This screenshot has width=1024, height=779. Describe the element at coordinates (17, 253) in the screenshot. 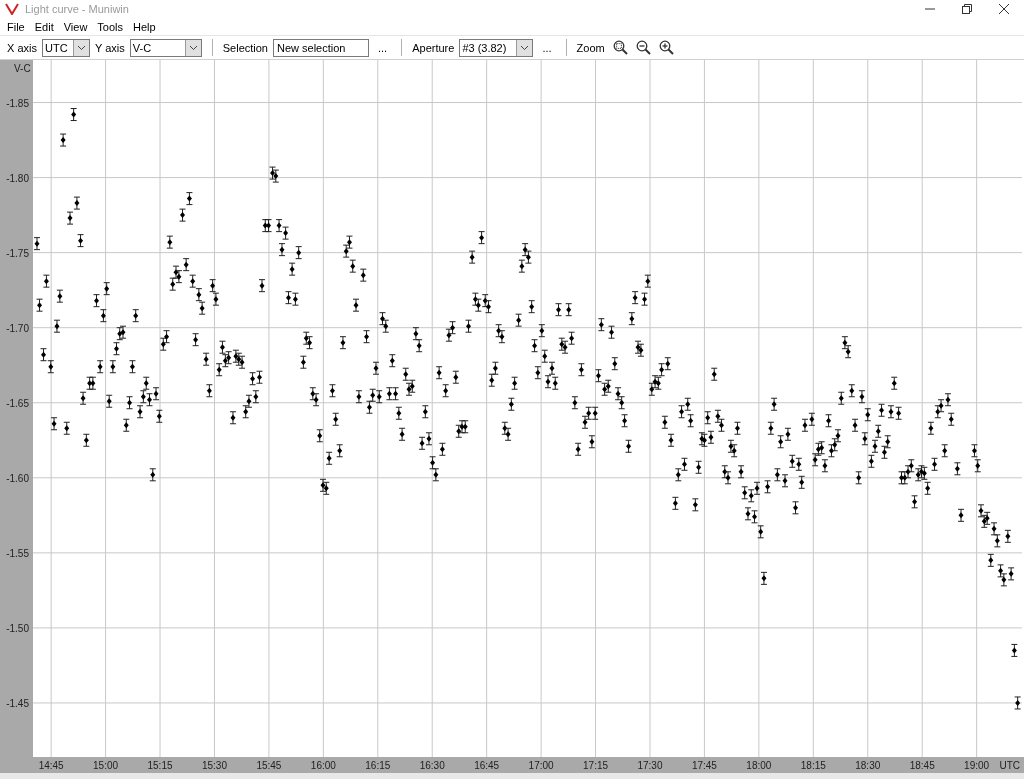

I see `y-tick-label: -1.75` at that location.